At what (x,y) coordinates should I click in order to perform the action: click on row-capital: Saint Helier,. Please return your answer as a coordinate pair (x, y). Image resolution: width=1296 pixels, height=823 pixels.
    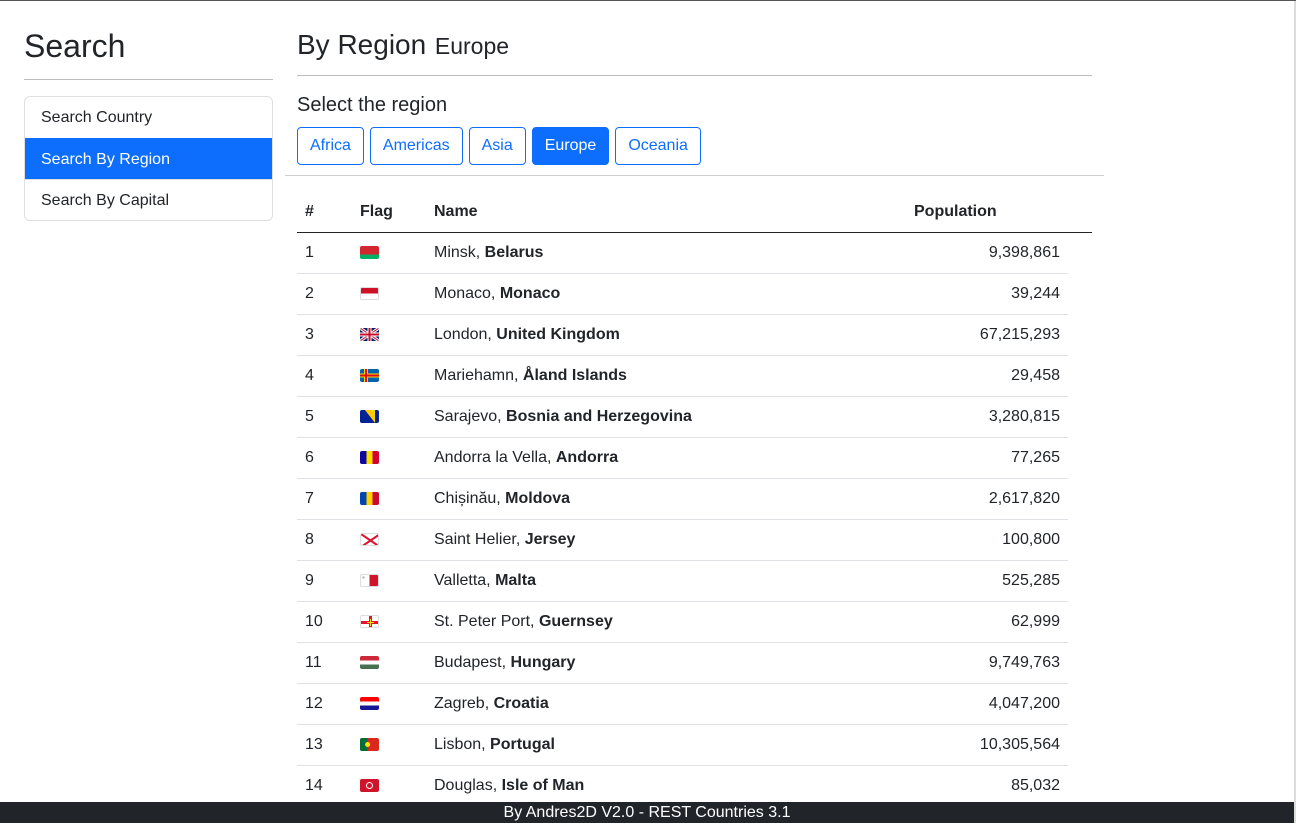
    Looking at the image, I should click on (479, 539).